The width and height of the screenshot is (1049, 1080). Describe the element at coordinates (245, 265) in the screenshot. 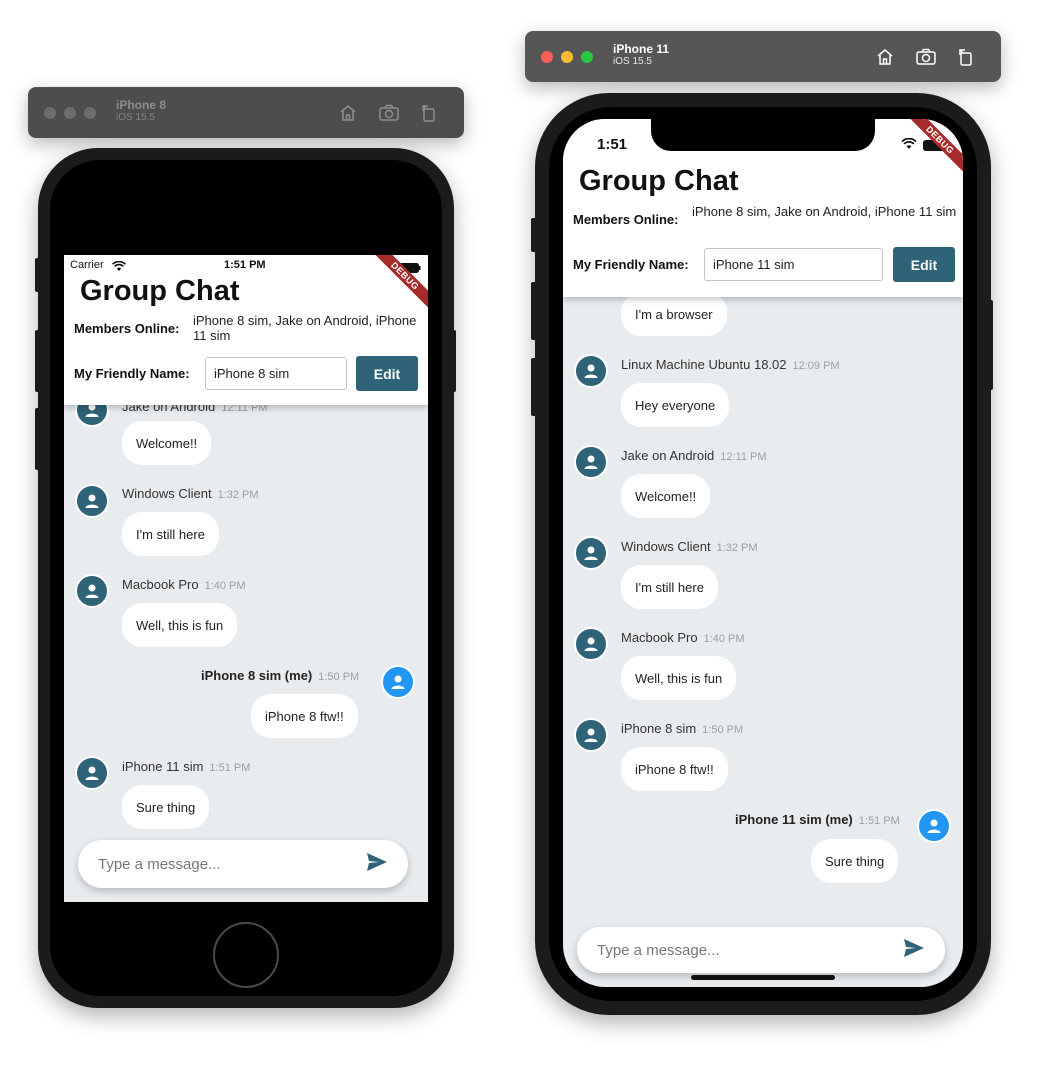

I see `status-time: 1:51 PM` at that location.